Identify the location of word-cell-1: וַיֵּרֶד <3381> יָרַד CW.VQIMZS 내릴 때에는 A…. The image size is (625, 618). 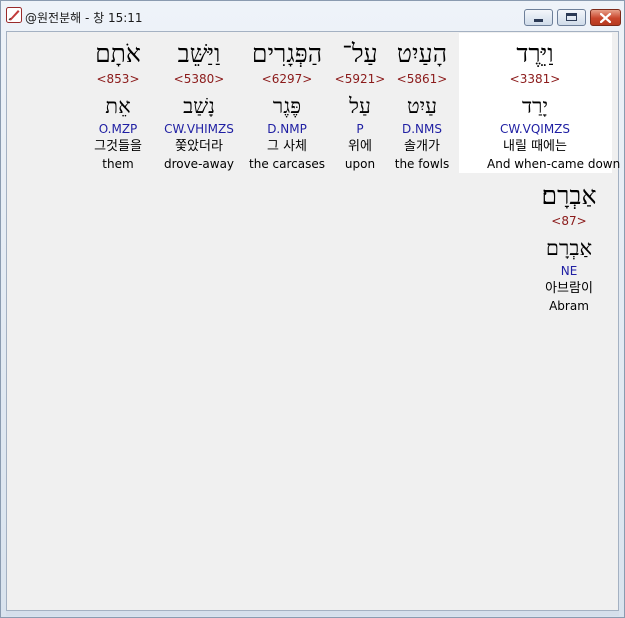
(554, 104).